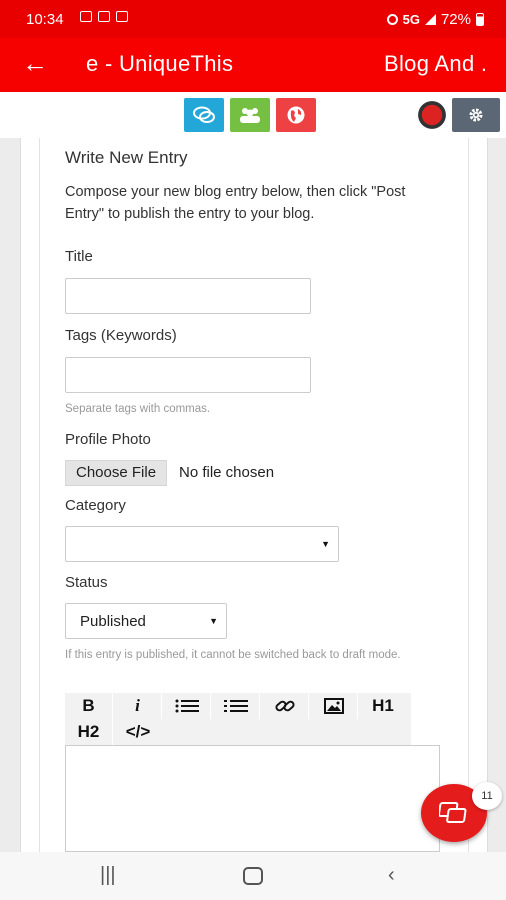 The height and width of the screenshot is (900, 506). I want to click on choose-file-button: Choose File, so click(116, 473).